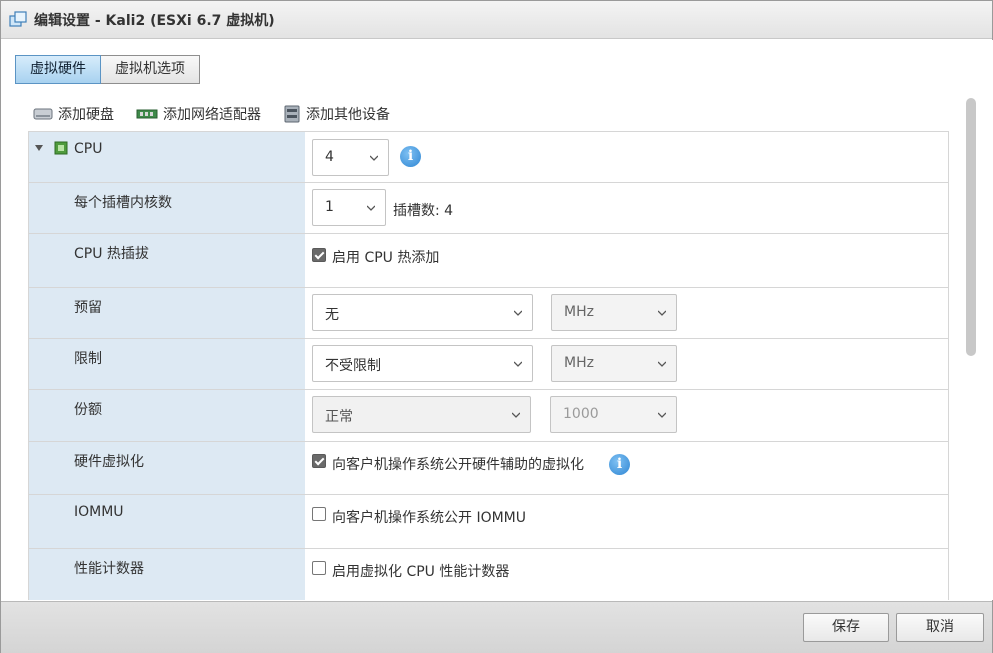  Describe the element at coordinates (123, 203) in the screenshot. I see `cores-per-socket-label: 每个插槽内核数` at that location.